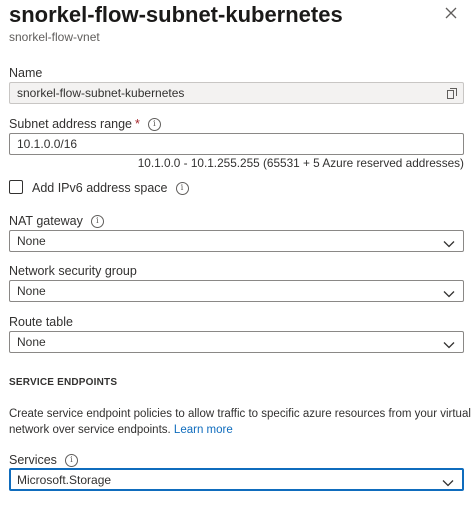 Image resolution: width=474 pixels, height=505 pixels. What do you see at coordinates (47, 144) in the screenshot?
I see `address-range-value: 10.1.0.0/16` at bounding box center [47, 144].